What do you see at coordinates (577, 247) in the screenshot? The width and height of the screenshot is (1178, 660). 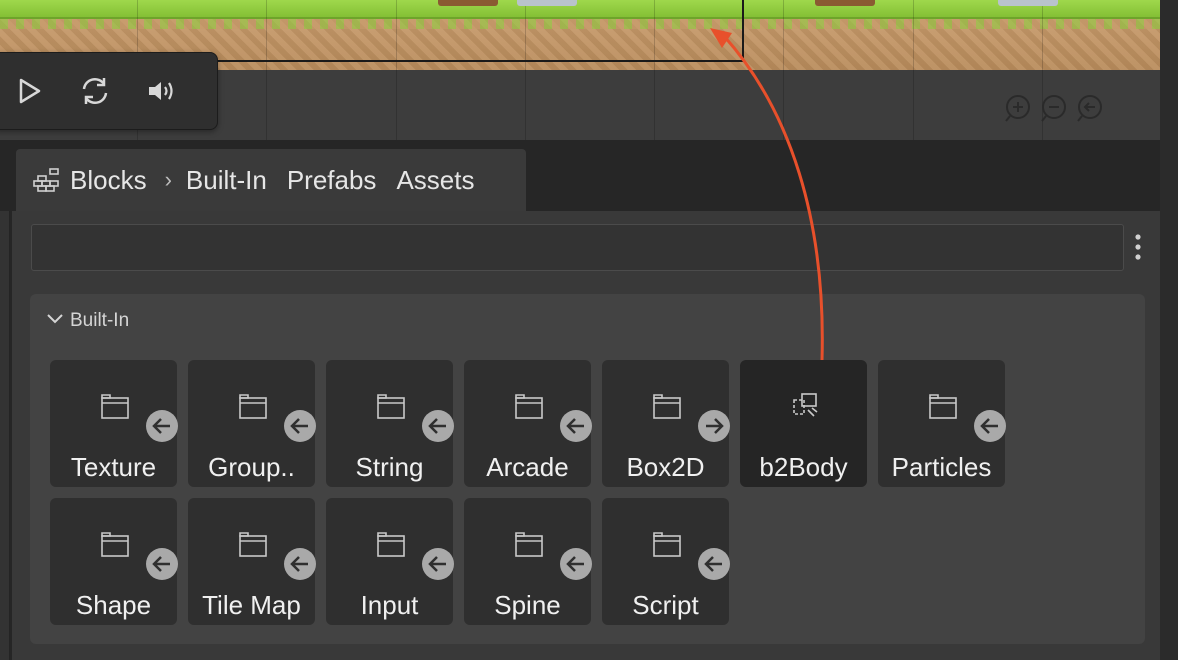 I see `search-input` at bounding box center [577, 247].